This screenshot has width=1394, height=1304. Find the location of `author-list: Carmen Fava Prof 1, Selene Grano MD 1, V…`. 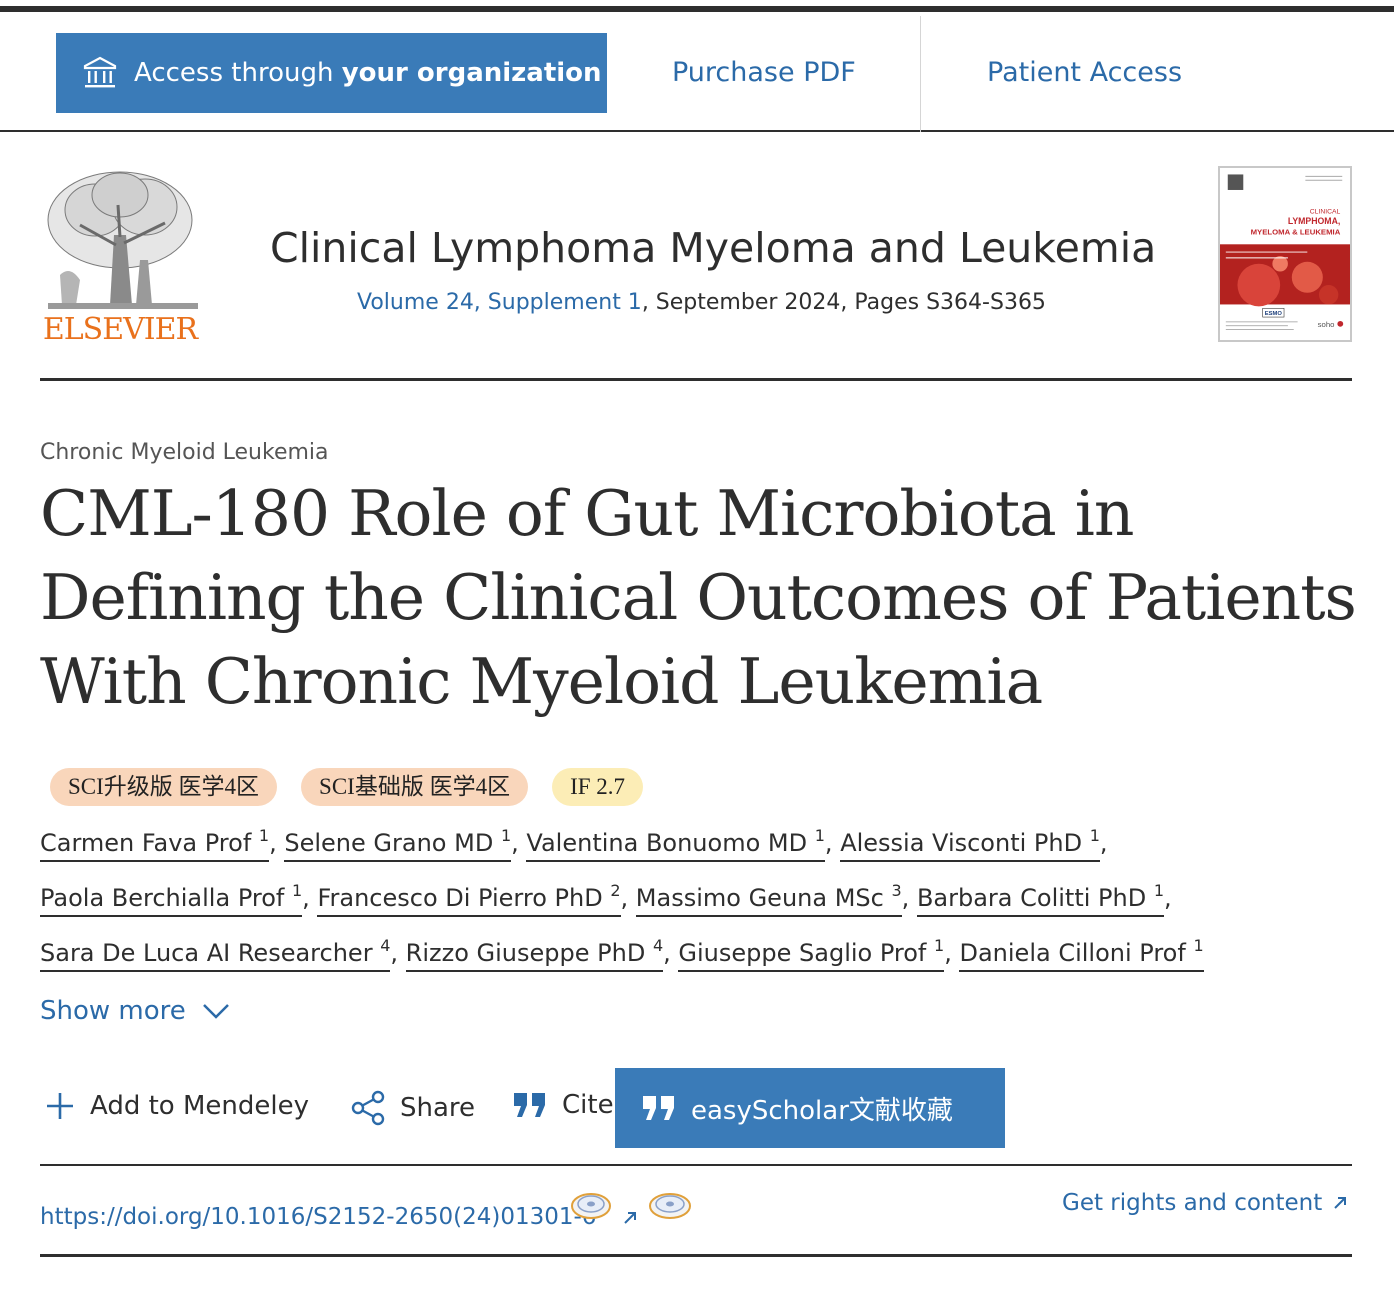

author-list: Carmen Fava Prof 1, Selene Grano MD 1, V… is located at coordinates (700, 894).